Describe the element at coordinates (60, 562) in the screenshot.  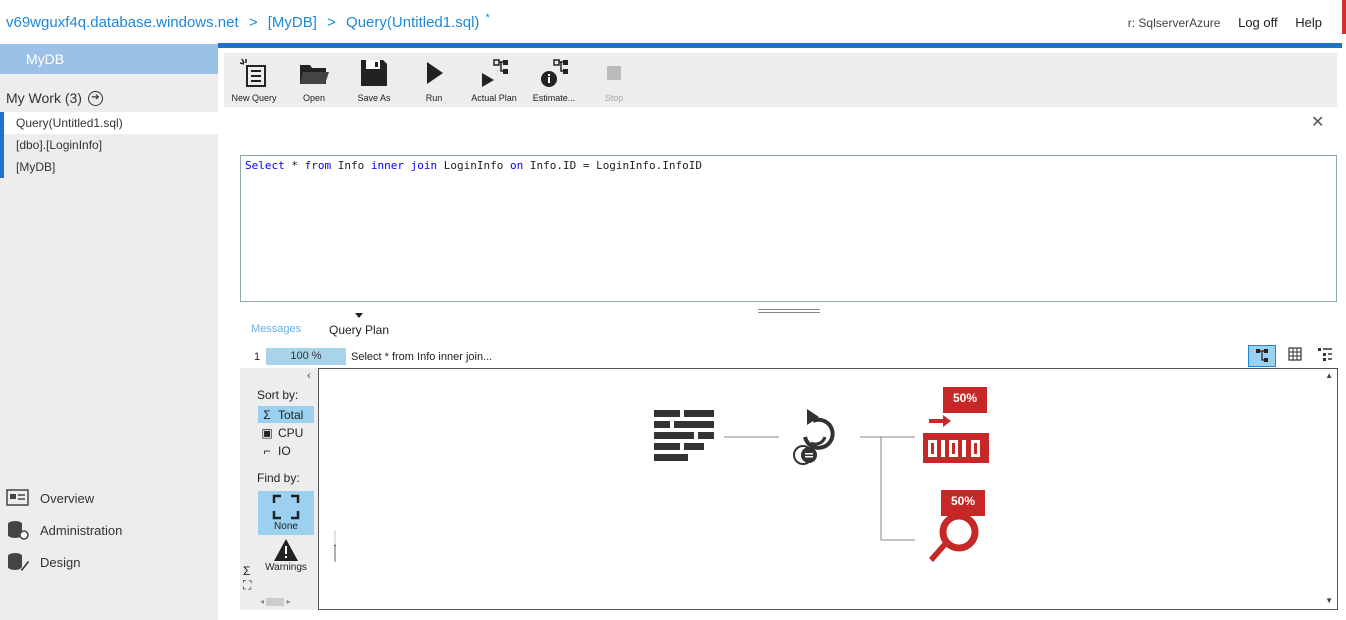
I see `nav-design-label: Design` at that location.